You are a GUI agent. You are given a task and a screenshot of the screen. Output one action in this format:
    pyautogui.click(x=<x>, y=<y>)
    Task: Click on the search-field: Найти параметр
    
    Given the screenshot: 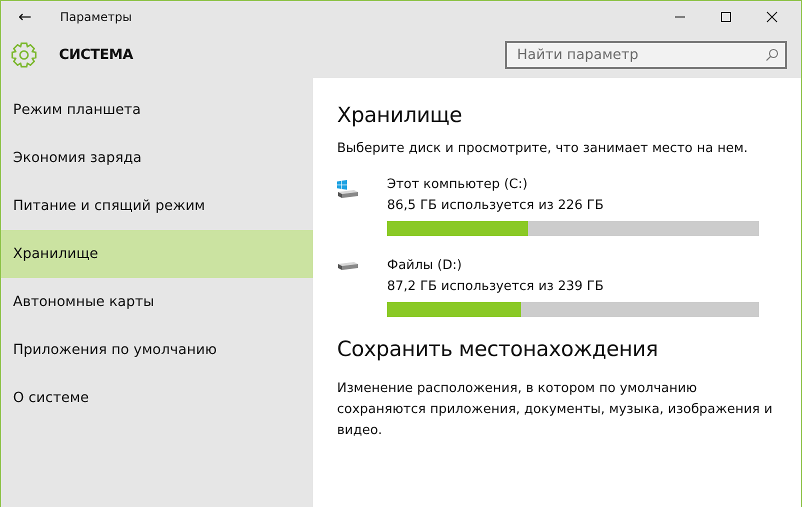 What is the action you would take?
    pyautogui.click(x=646, y=55)
    